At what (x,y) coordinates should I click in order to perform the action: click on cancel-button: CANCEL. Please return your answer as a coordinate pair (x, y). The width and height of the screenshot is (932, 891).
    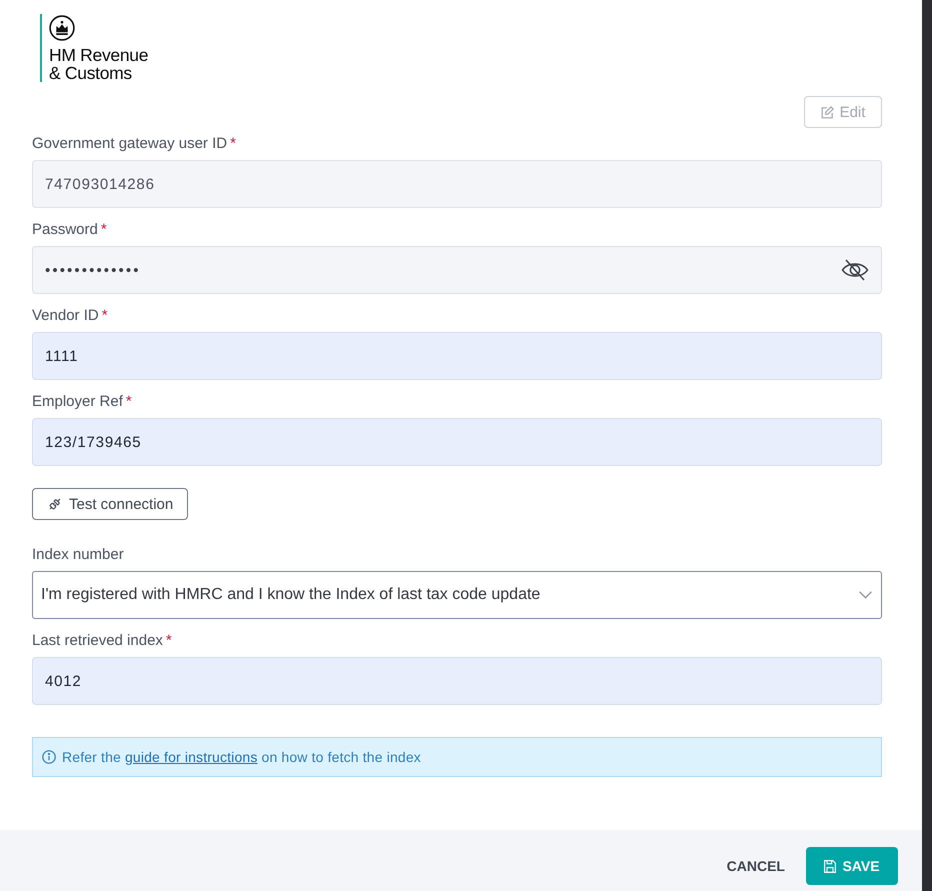
    Looking at the image, I should click on (755, 866).